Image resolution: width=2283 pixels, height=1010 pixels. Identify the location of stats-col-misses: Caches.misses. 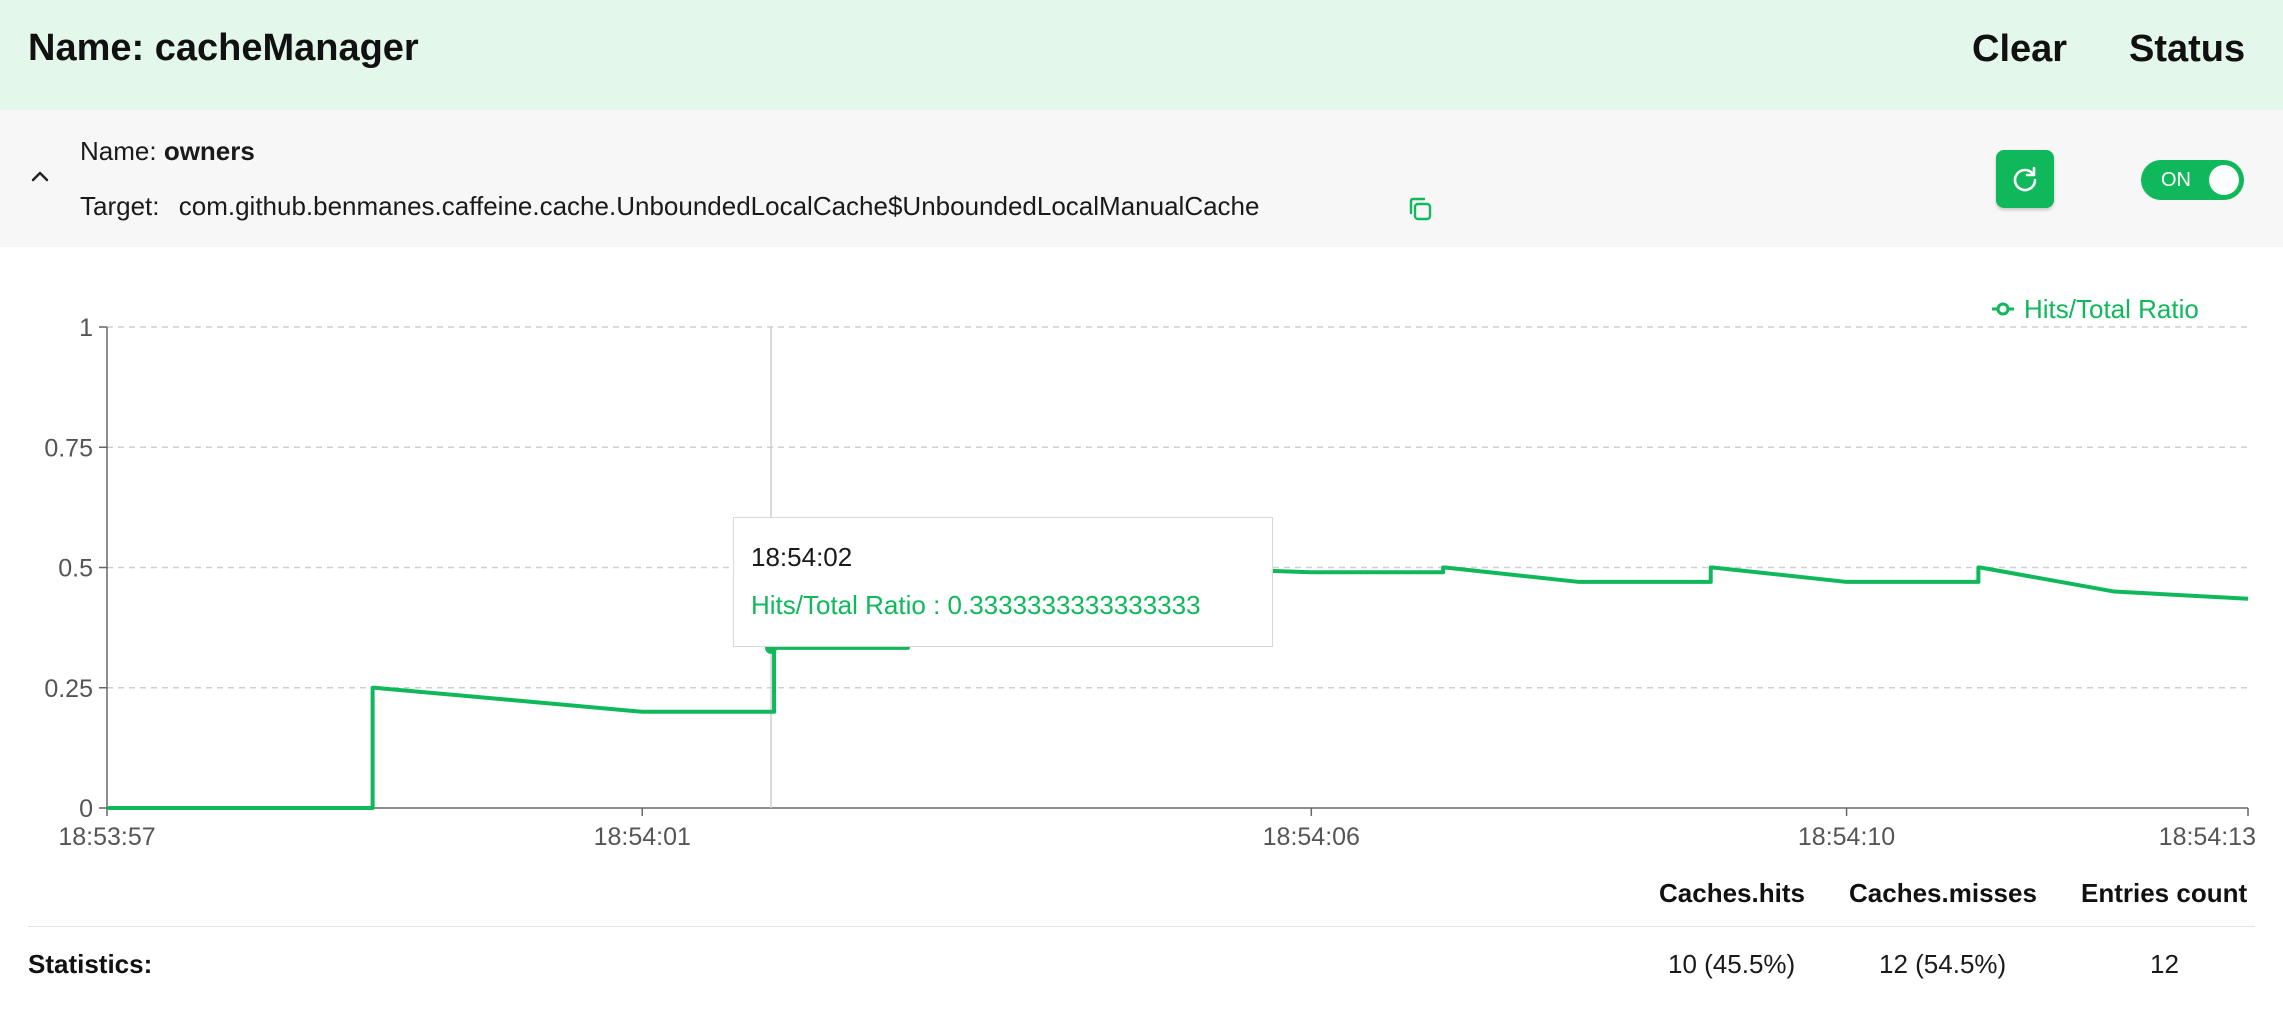
(1943, 893).